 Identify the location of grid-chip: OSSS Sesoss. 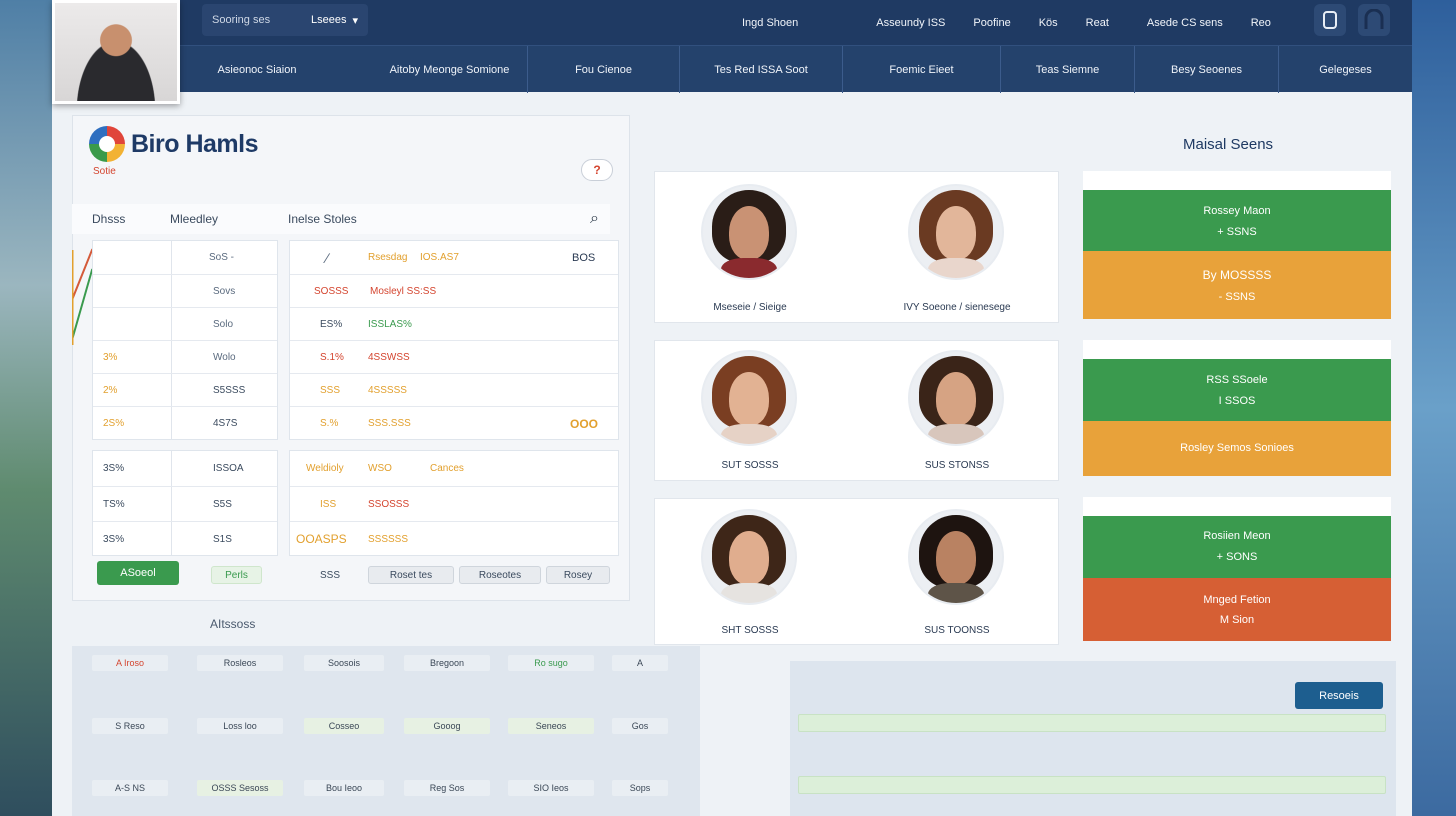
(240, 788).